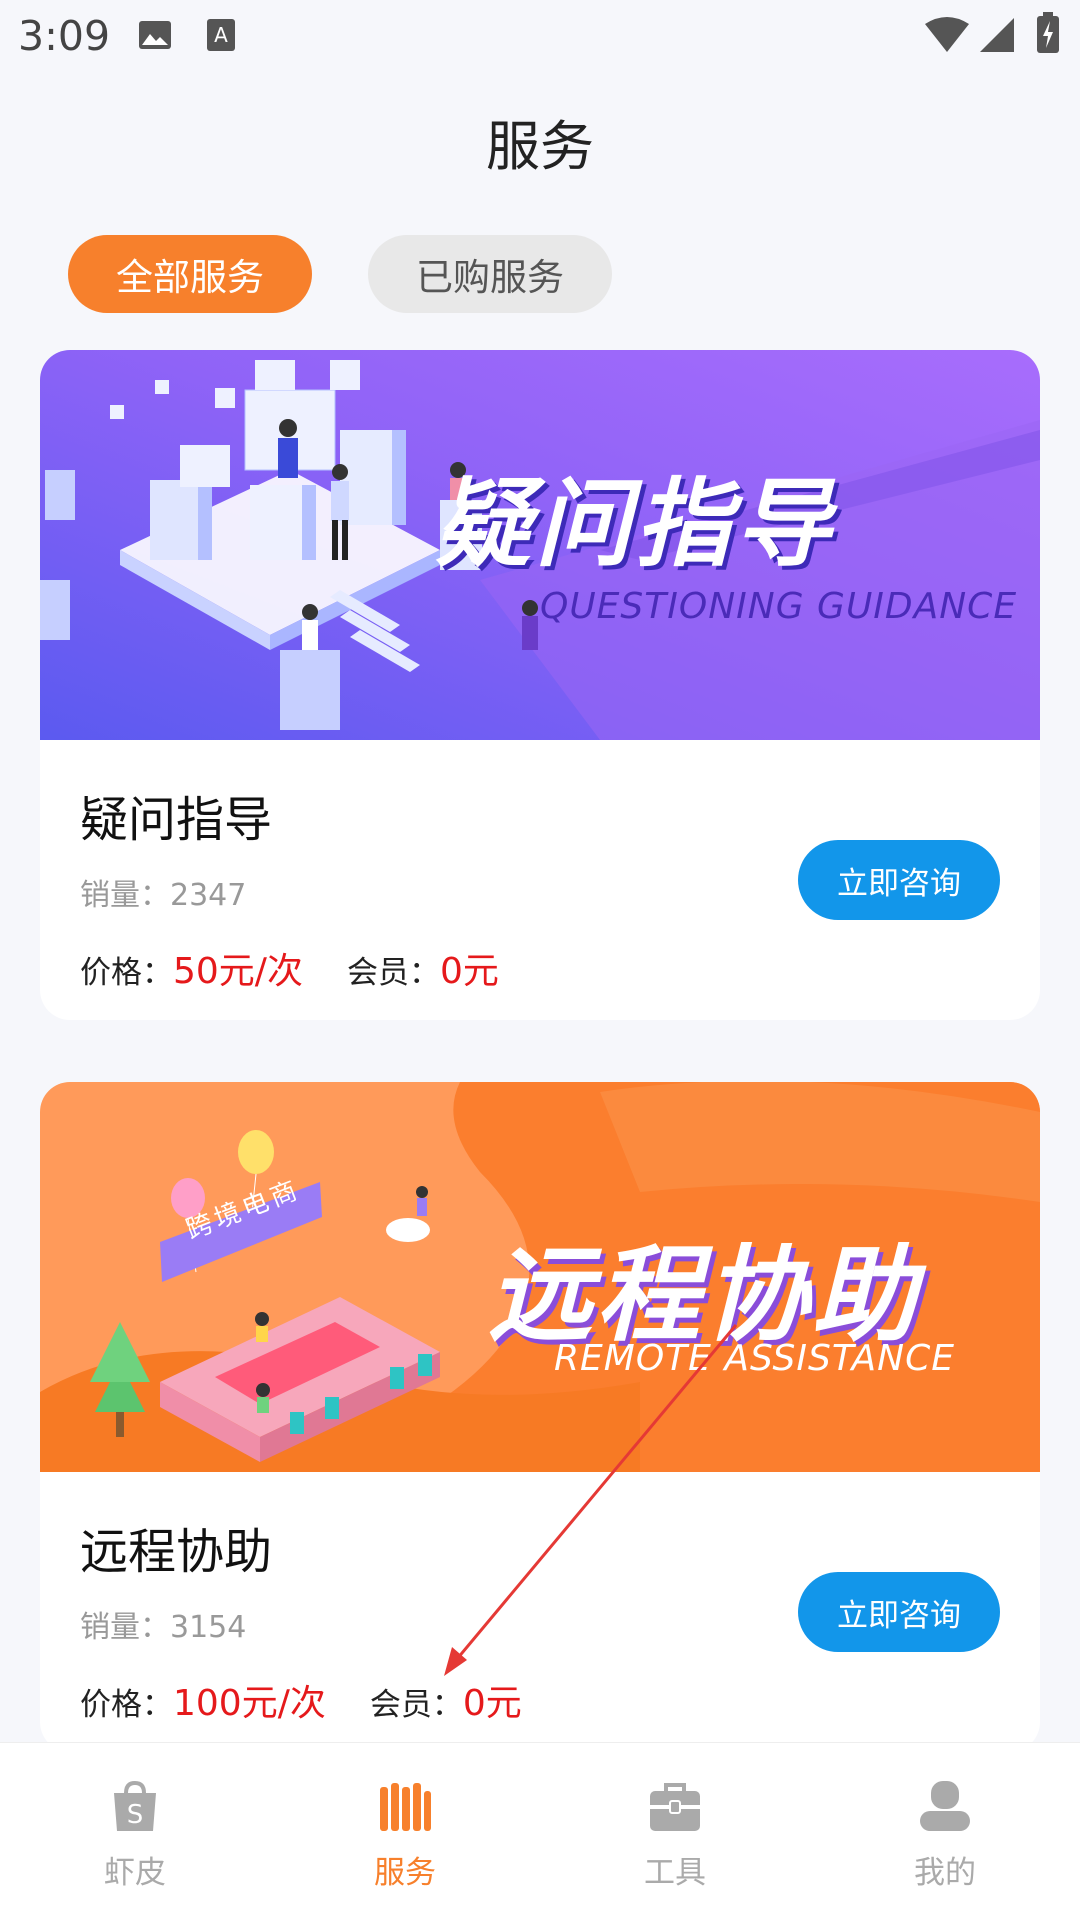 This screenshot has height=1920, width=1080. I want to click on nav-label: 我的, so click(945, 1873).